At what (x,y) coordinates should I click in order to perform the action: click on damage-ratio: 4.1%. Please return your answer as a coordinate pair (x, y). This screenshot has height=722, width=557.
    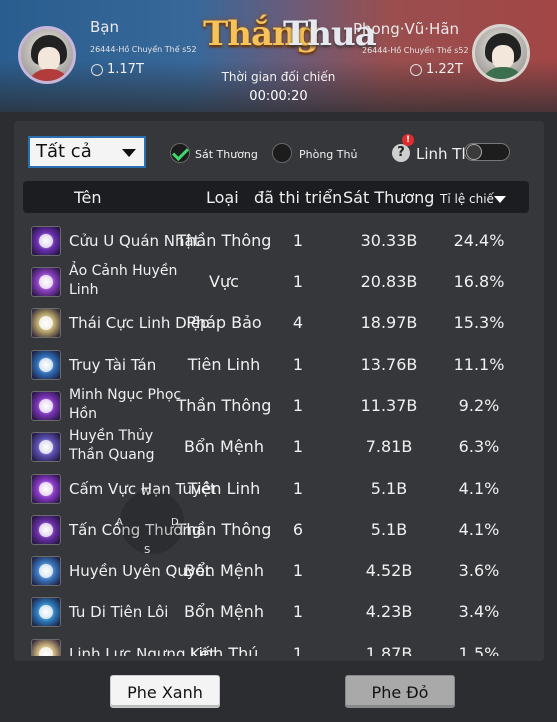
    Looking at the image, I should click on (479, 529).